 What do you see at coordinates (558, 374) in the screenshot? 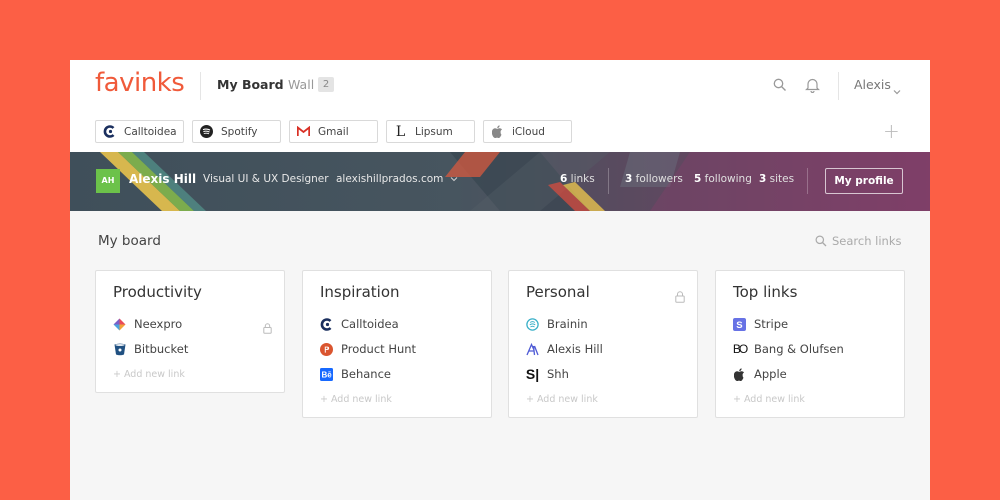
I see `link-label: Shh` at bounding box center [558, 374].